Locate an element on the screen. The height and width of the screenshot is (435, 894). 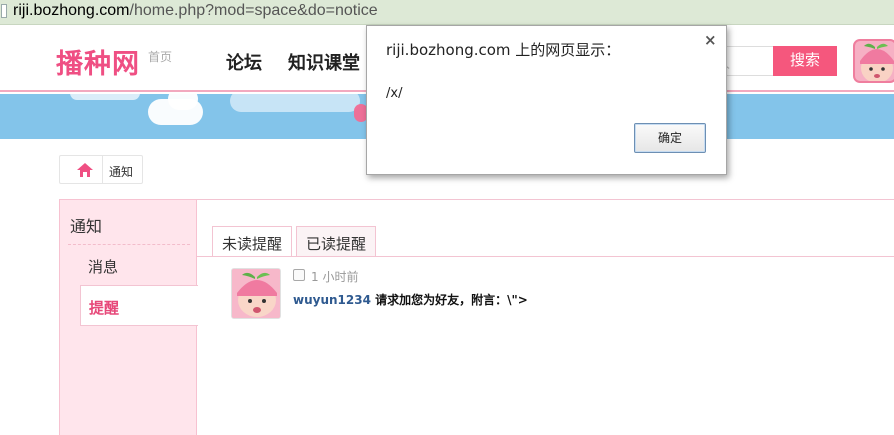
sidebar-title: 通知 is located at coordinates (86, 226).